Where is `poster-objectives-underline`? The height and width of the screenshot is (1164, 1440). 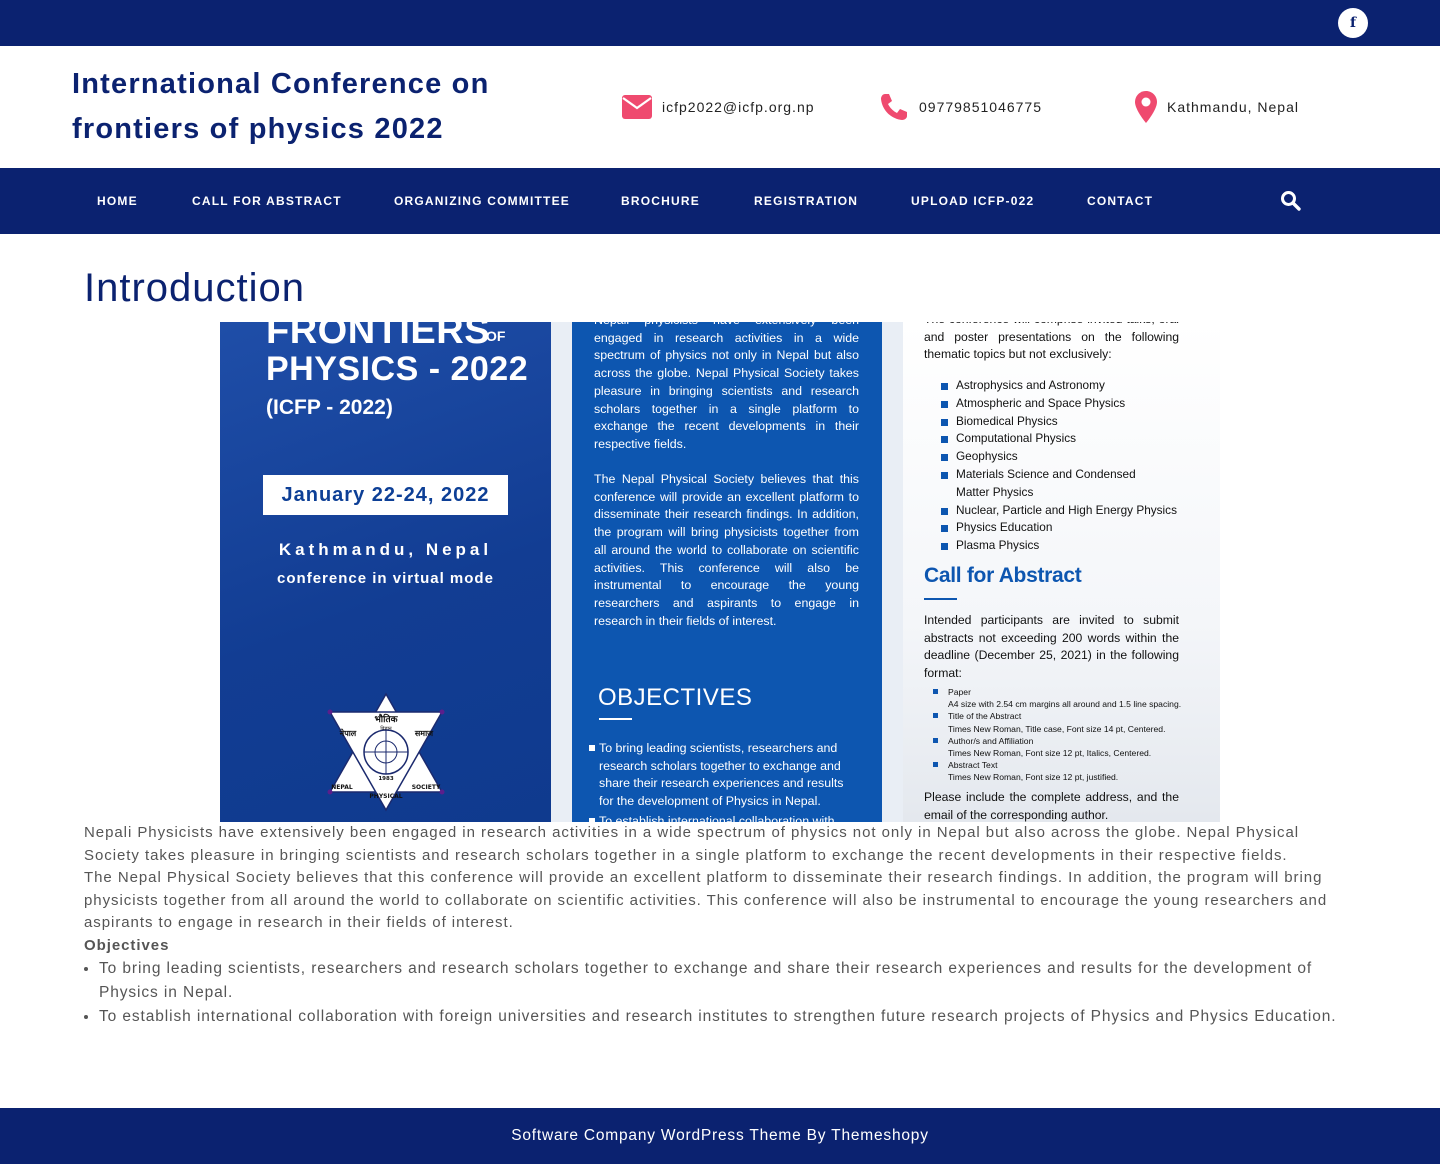
poster-objectives-underline is located at coordinates (615, 719).